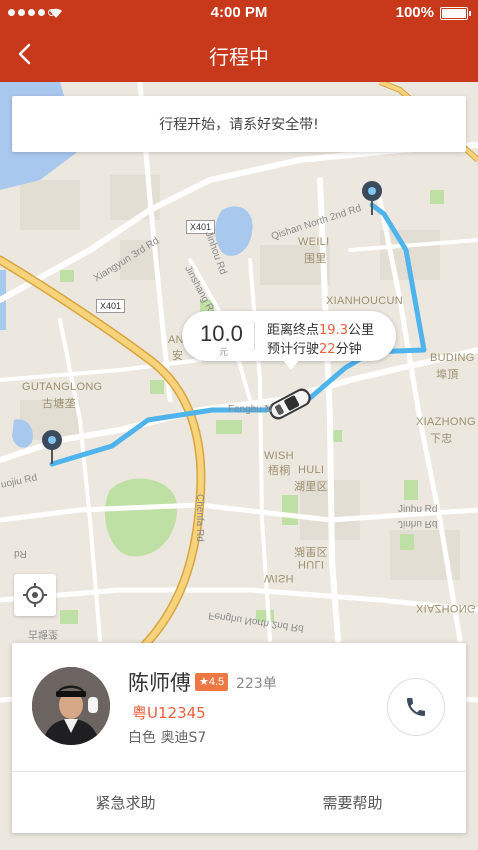 The width and height of the screenshot is (478, 850). I want to click on nav-bar: 行程中, so click(239, 54).